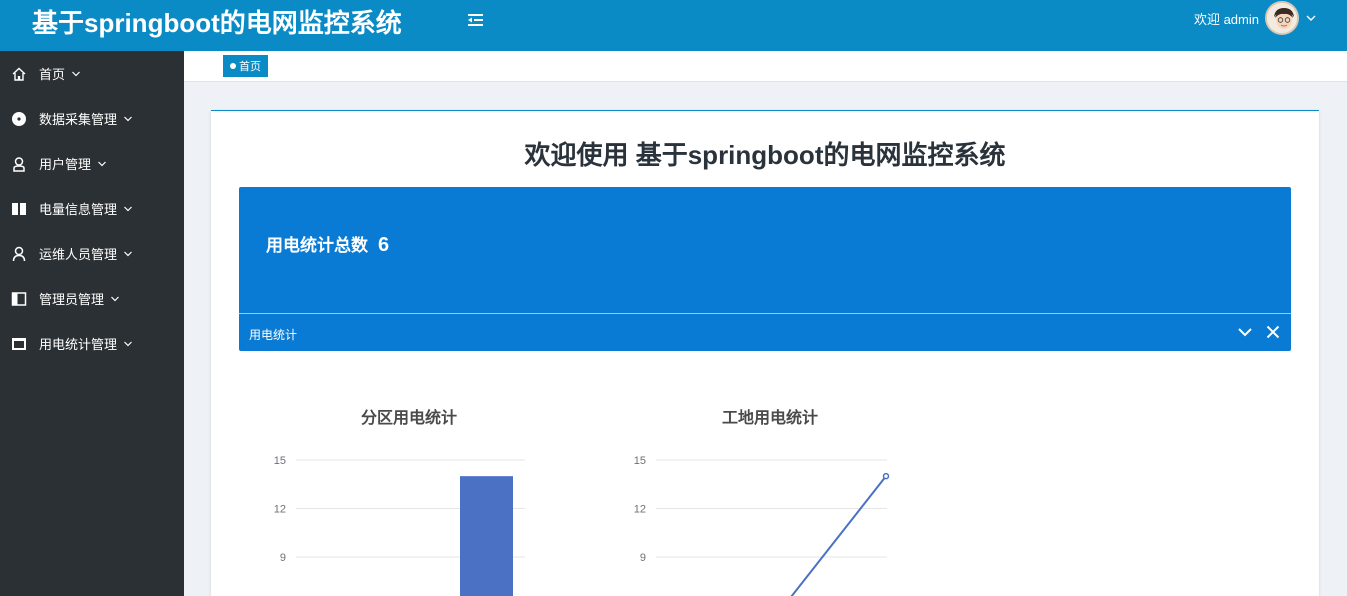 The height and width of the screenshot is (596, 1347). I want to click on panel-icon, so click(19, 298).